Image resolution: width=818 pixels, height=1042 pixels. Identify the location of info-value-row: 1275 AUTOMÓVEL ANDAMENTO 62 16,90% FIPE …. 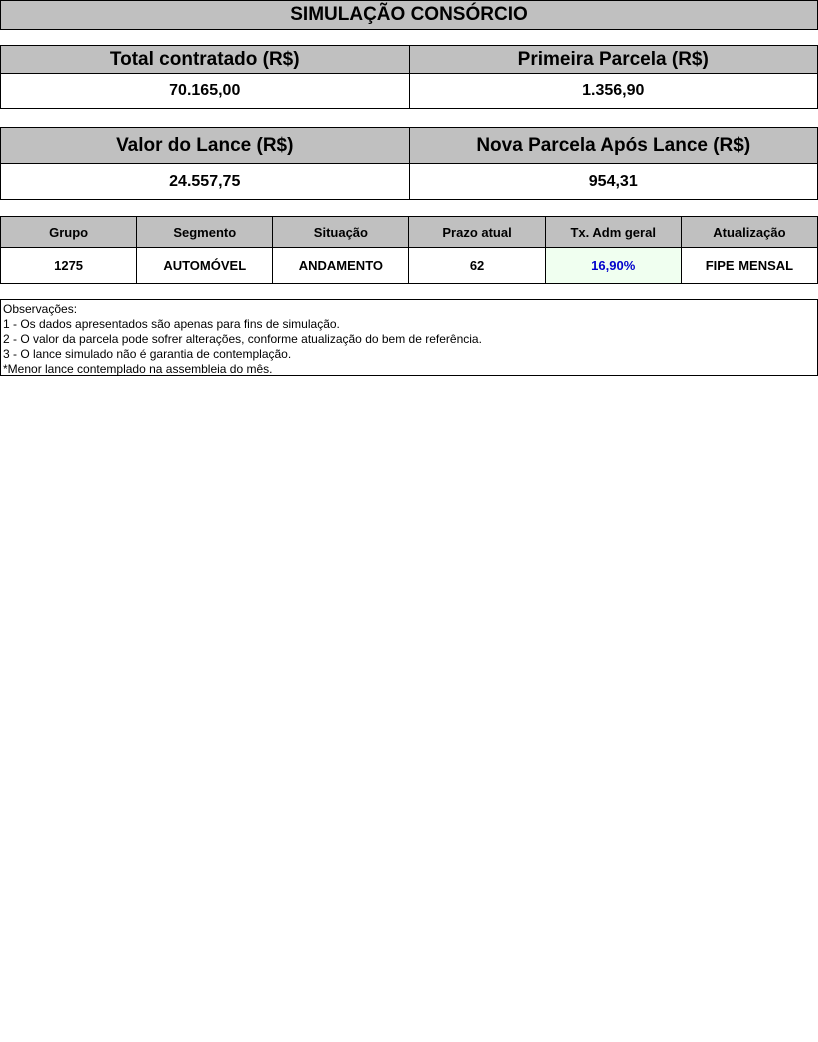
(409, 265).